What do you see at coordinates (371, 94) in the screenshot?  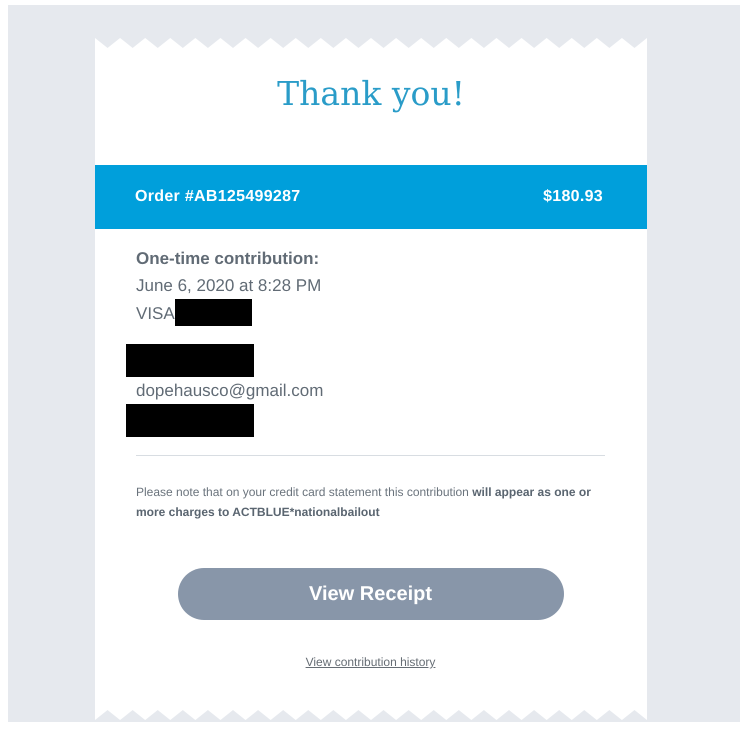 I see `thank-you-title: Thank you!` at bounding box center [371, 94].